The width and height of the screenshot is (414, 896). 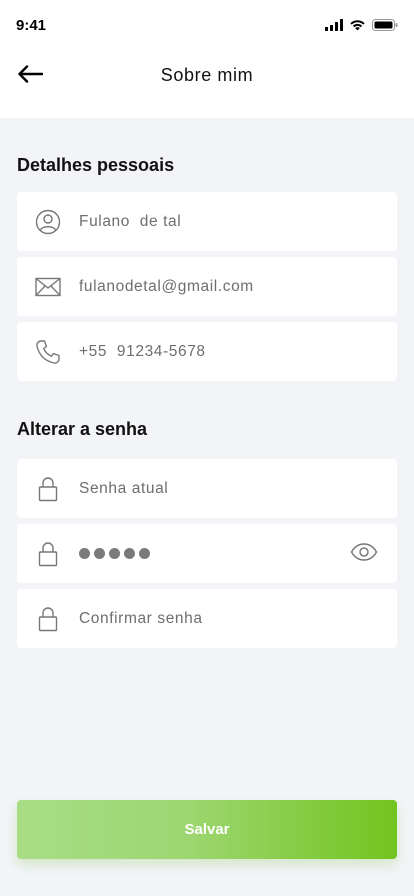 I want to click on name-value: Fulano de tal, so click(x=130, y=222).